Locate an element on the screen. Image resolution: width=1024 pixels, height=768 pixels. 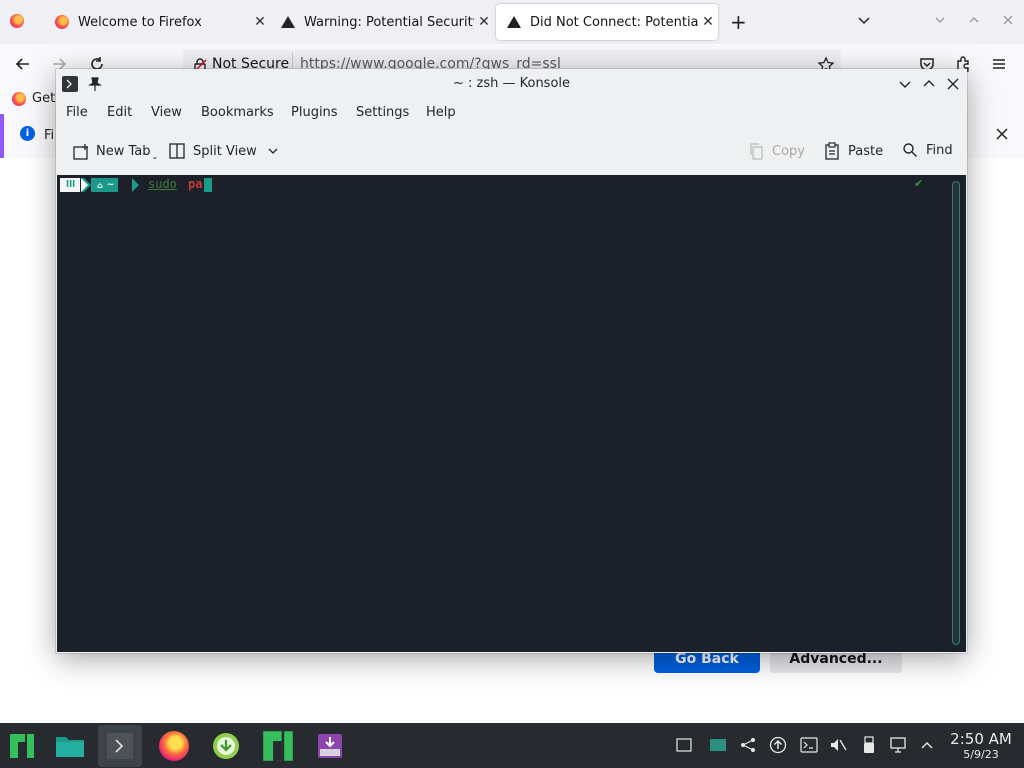
split-view-label: Split View is located at coordinates (225, 151).